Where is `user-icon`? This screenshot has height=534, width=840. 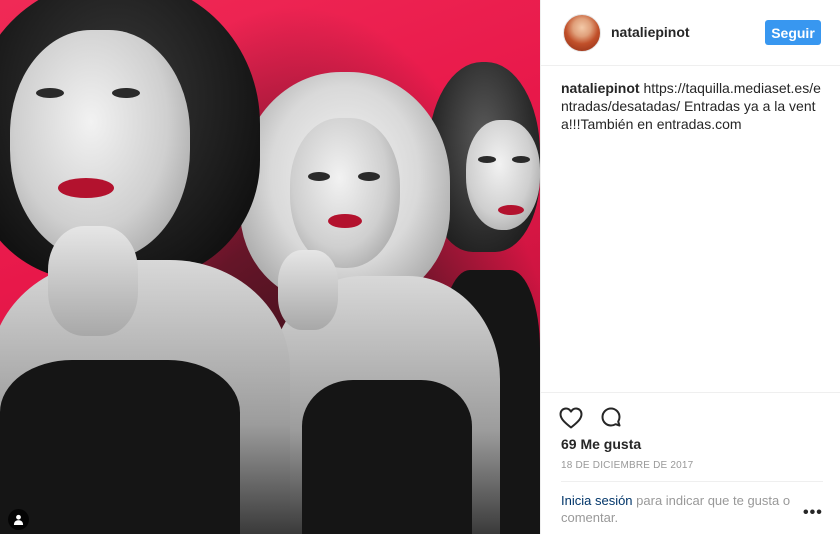
user-icon is located at coordinates (18, 519).